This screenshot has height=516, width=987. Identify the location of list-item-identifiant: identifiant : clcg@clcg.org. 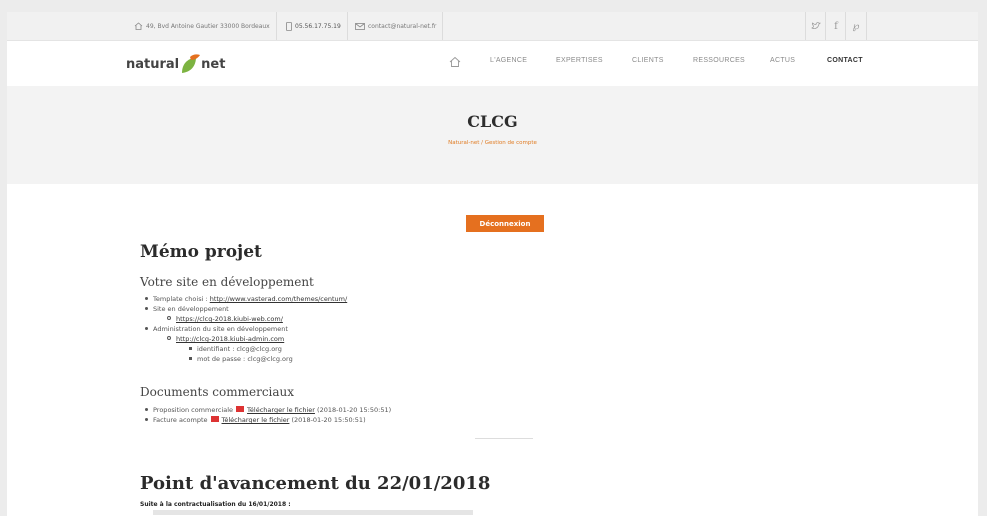
(235, 349).